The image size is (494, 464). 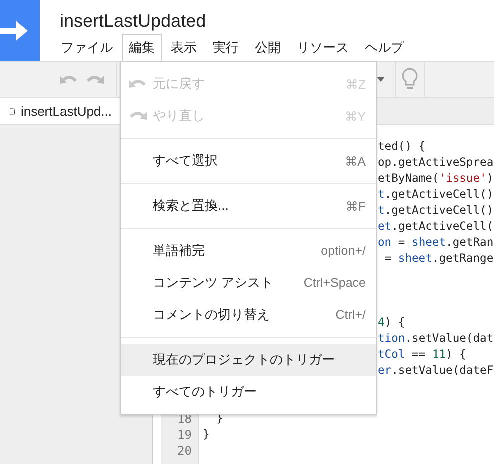 What do you see at coordinates (436, 163) in the screenshot?
I see `code-line: op.getActiveSprea` at bounding box center [436, 163].